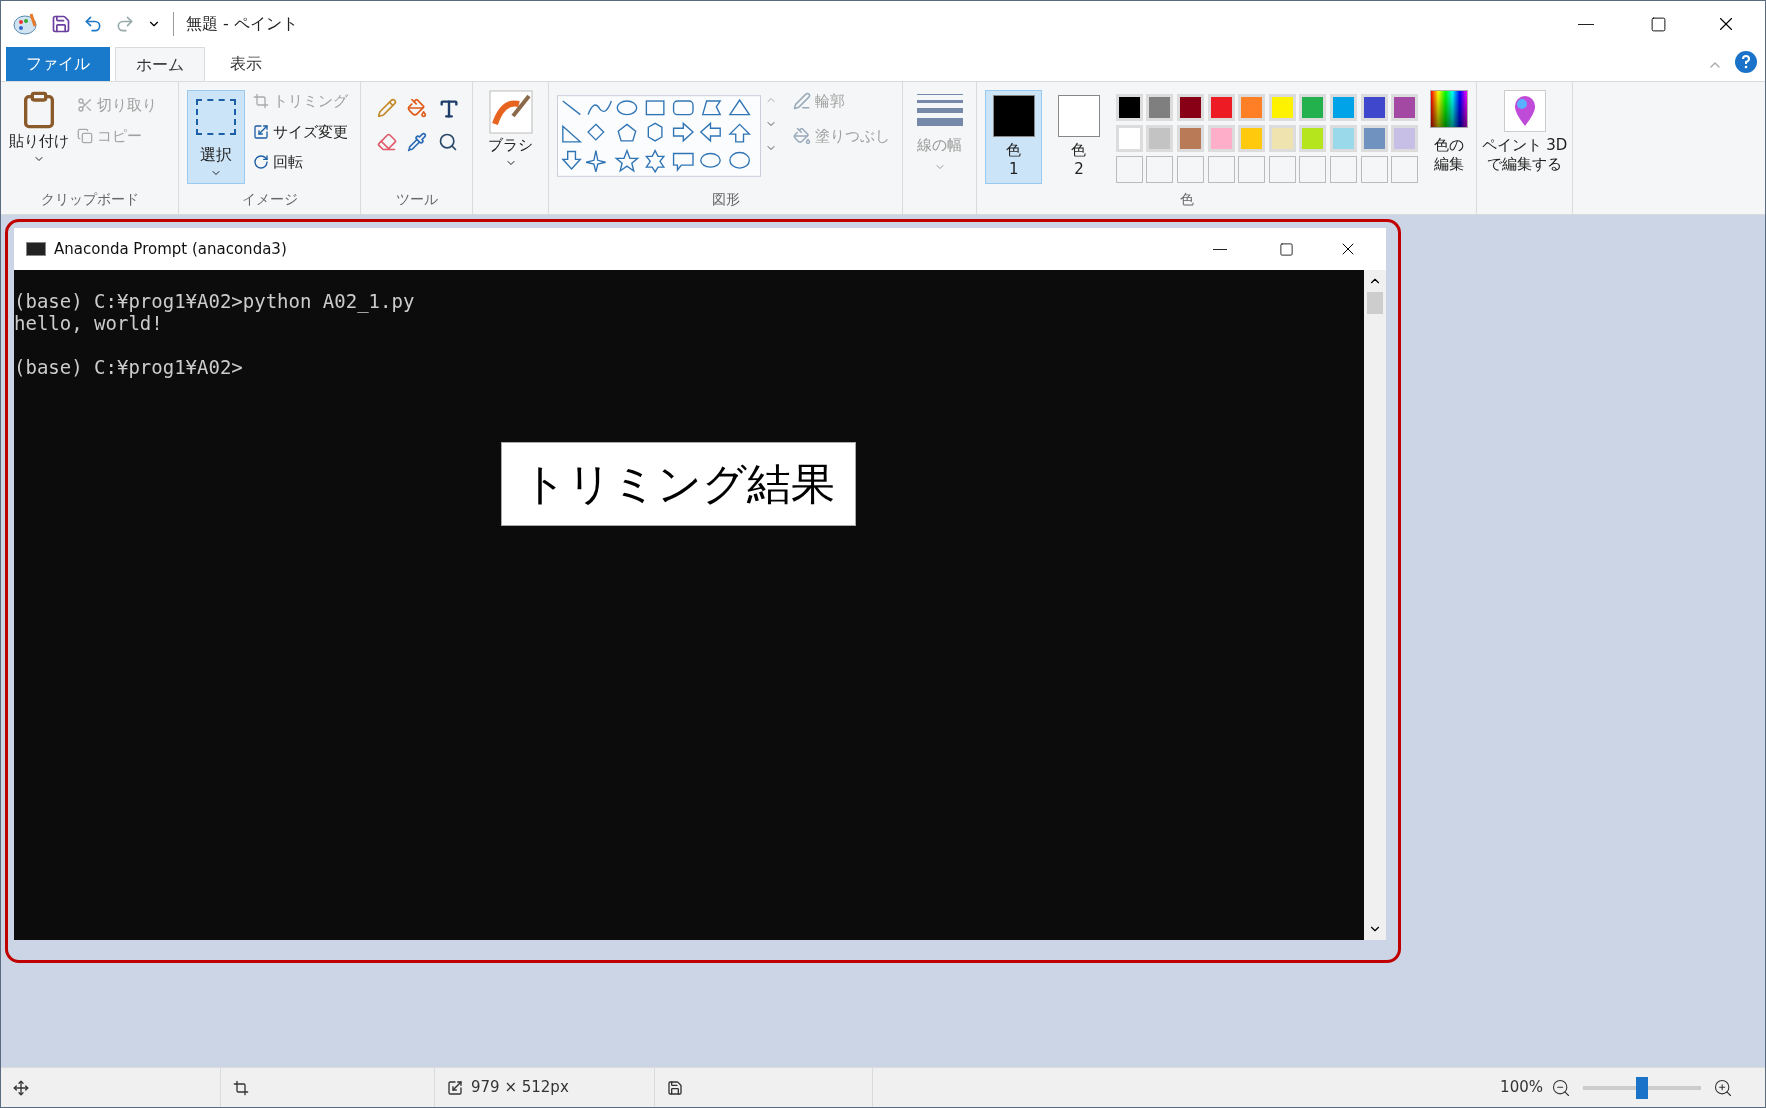  Describe the element at coordinates (214, 301) in the screenshot. I see `terminal-line: (base) C:¥prog1¥A02>python A02_1.py` at that location.